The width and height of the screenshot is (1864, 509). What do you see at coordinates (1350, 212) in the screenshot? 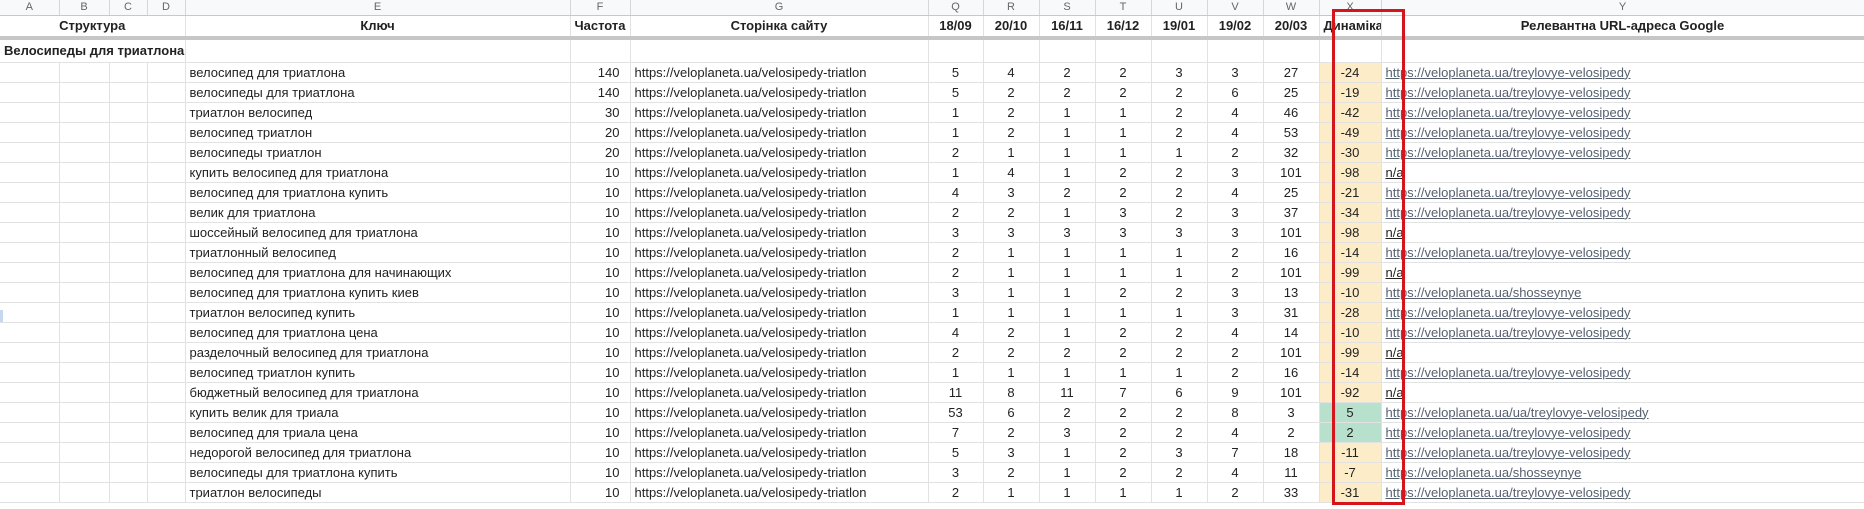
I see `dynamics-cell: -34` at bounding box center [1350, 212].